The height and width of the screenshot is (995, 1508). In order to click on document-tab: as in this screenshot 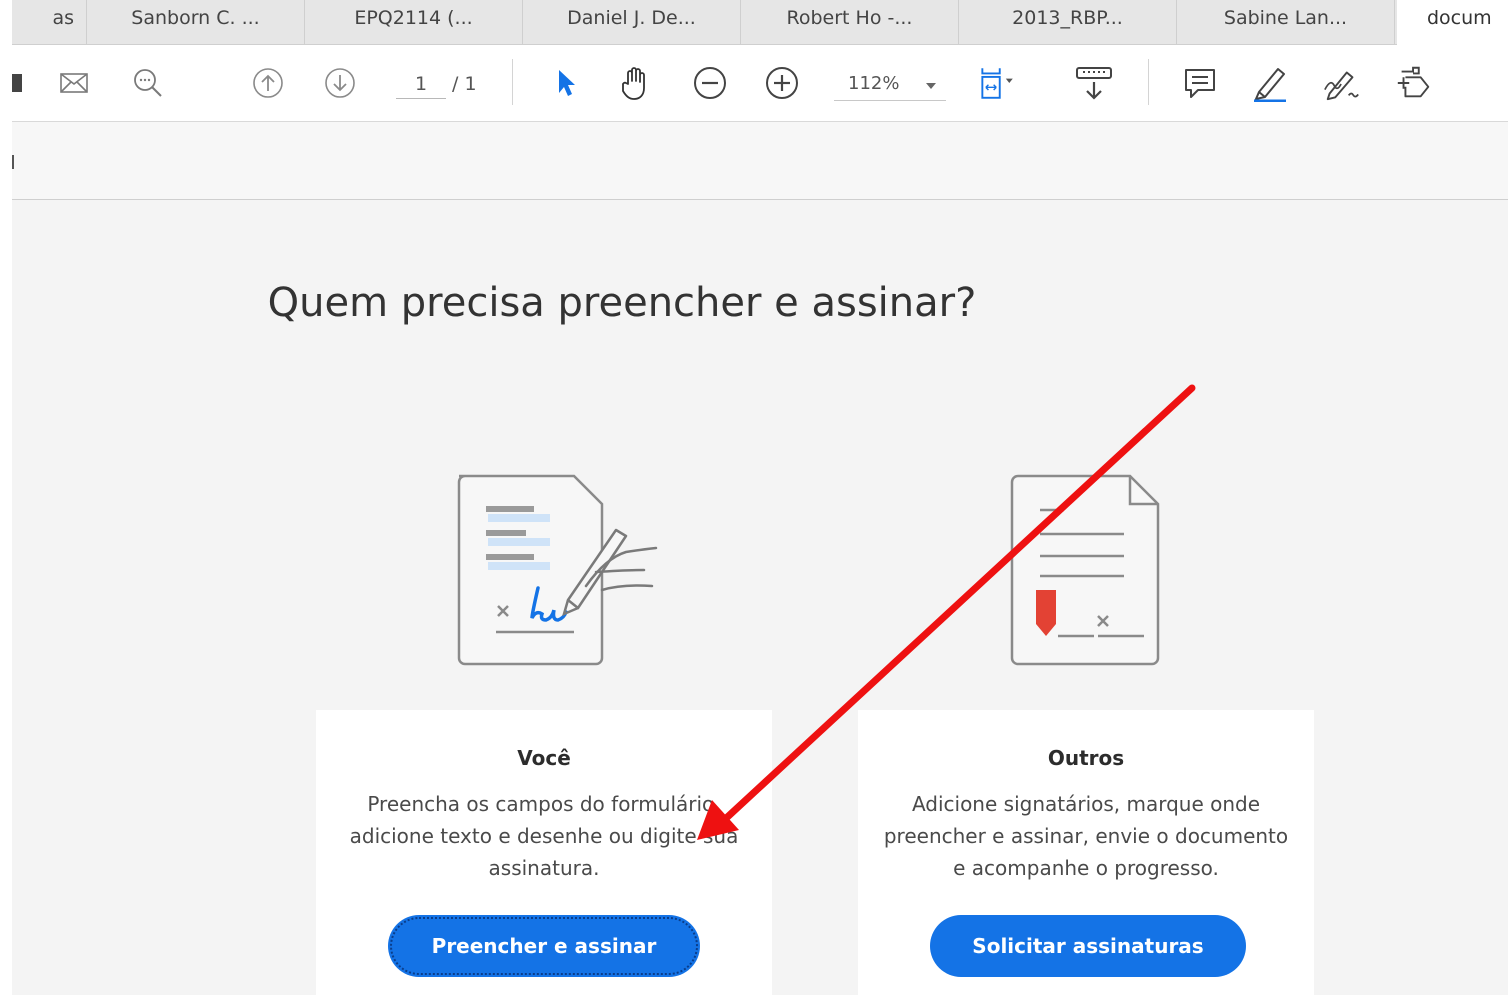, I will do `click(49, 22)`.